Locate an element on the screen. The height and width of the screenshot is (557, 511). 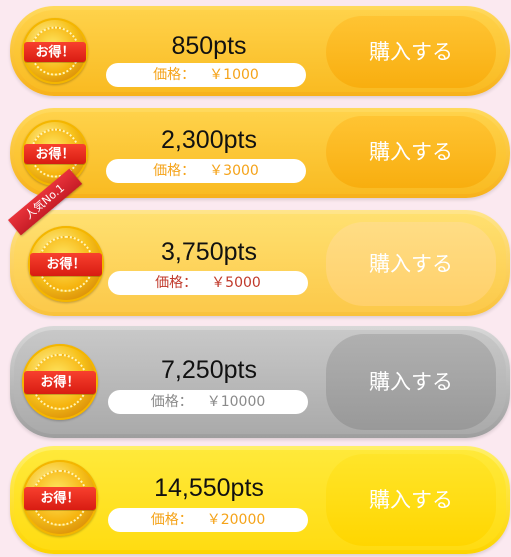
points-amount: 850pts is located at coordinates (209, 46).